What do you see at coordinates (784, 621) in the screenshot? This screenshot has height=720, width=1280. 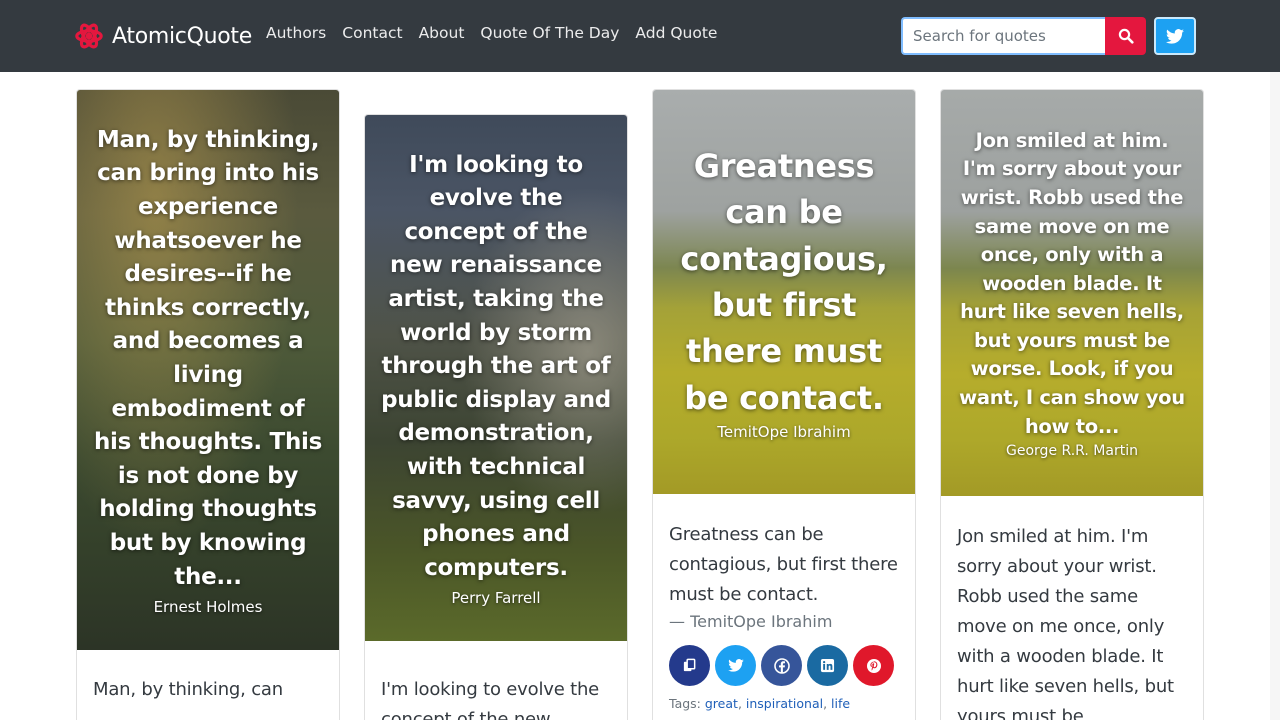 I see `quote-author: — TemitOpe Ibrahim` at bounding box center [784, 621].